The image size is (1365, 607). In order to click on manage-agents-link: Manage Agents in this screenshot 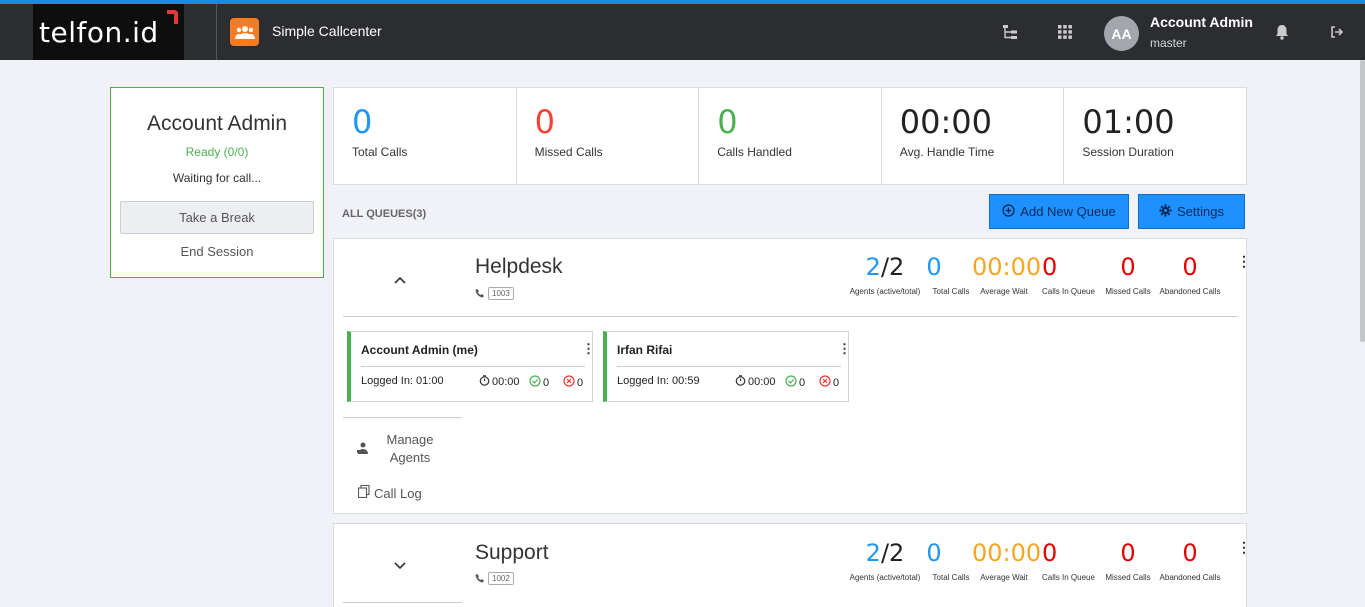, I will do `click(410, 449)`.